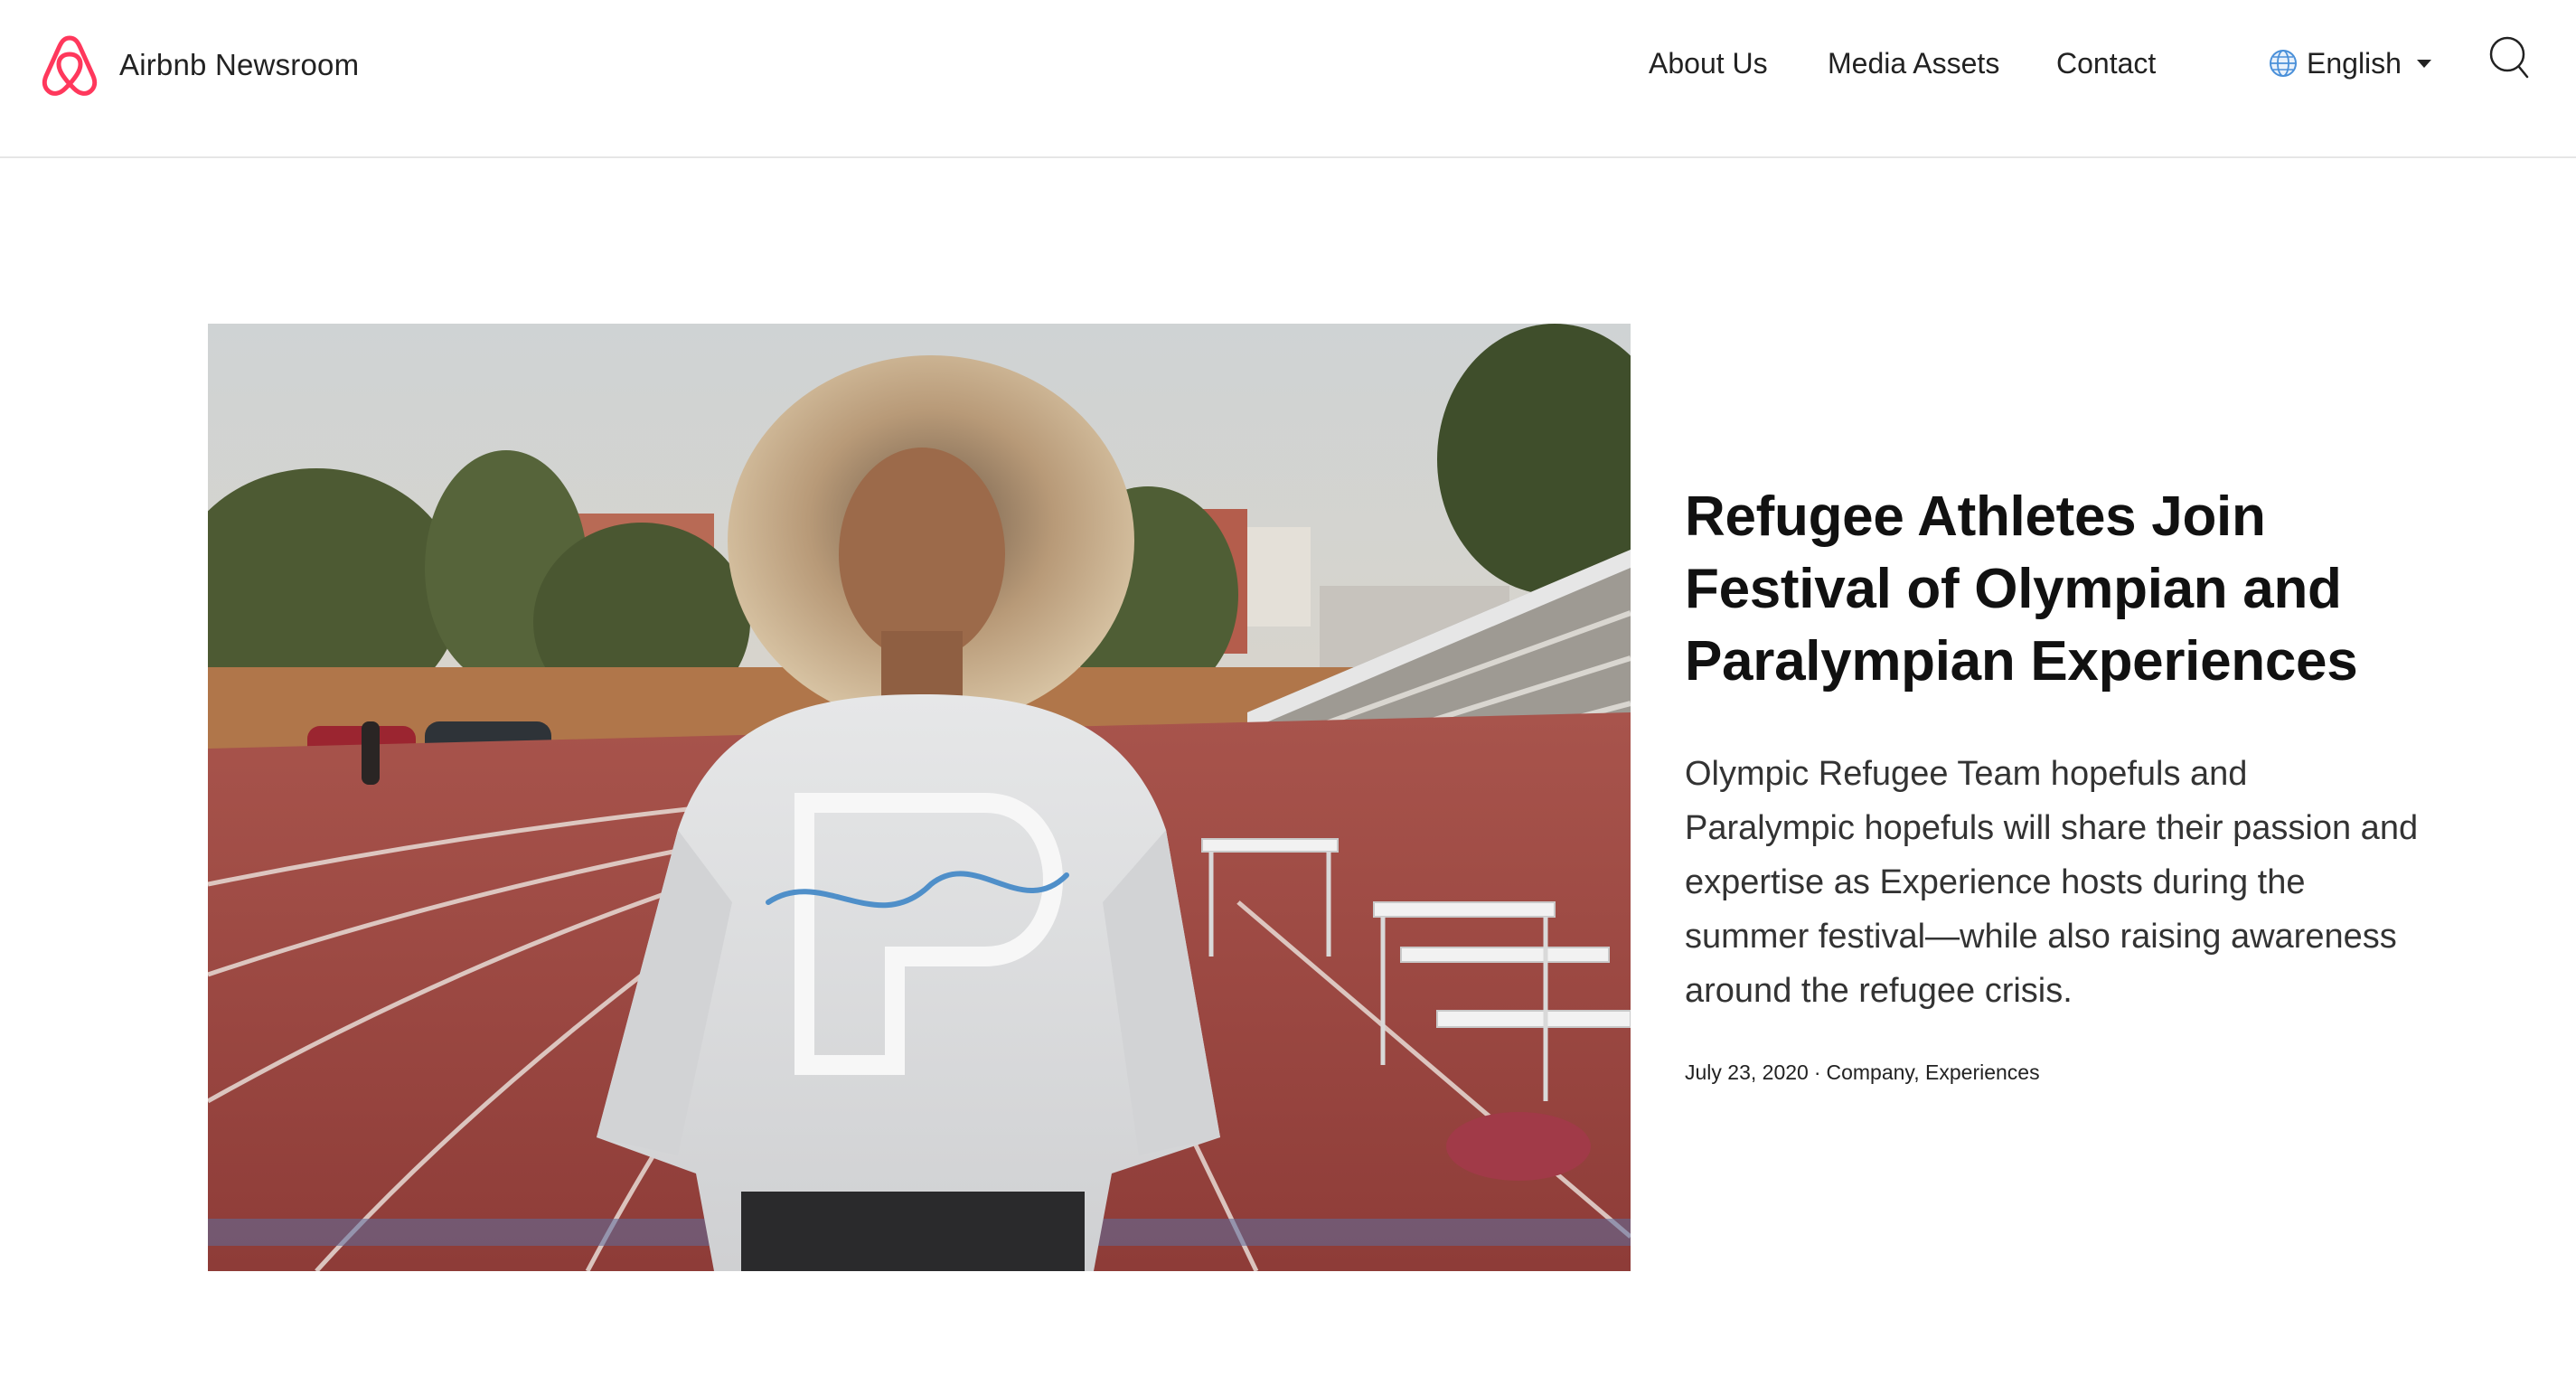  Describe the element at coordinates (2354, 64) in the screenshot. I see `language-label: English` at that location.